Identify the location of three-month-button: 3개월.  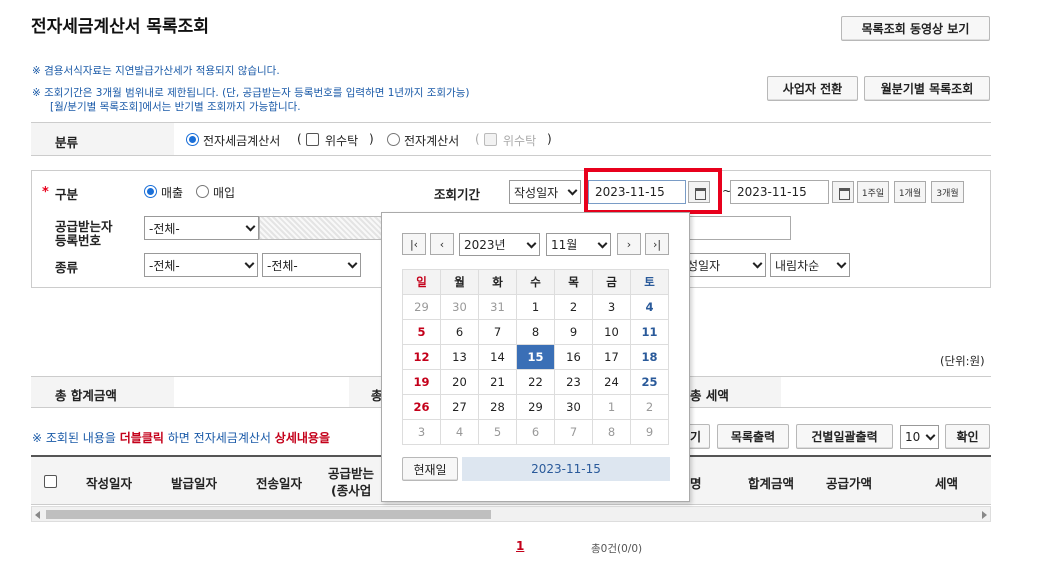
(947, 192).